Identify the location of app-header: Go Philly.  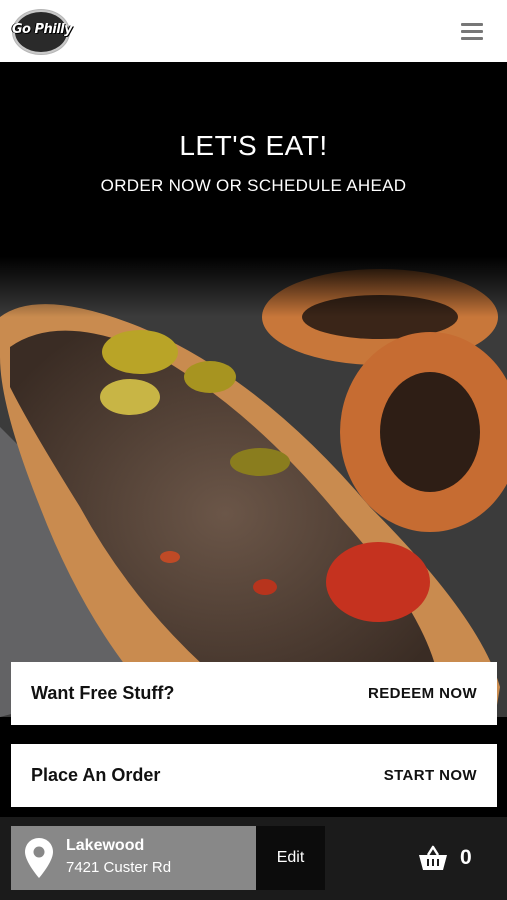
(253, 31).